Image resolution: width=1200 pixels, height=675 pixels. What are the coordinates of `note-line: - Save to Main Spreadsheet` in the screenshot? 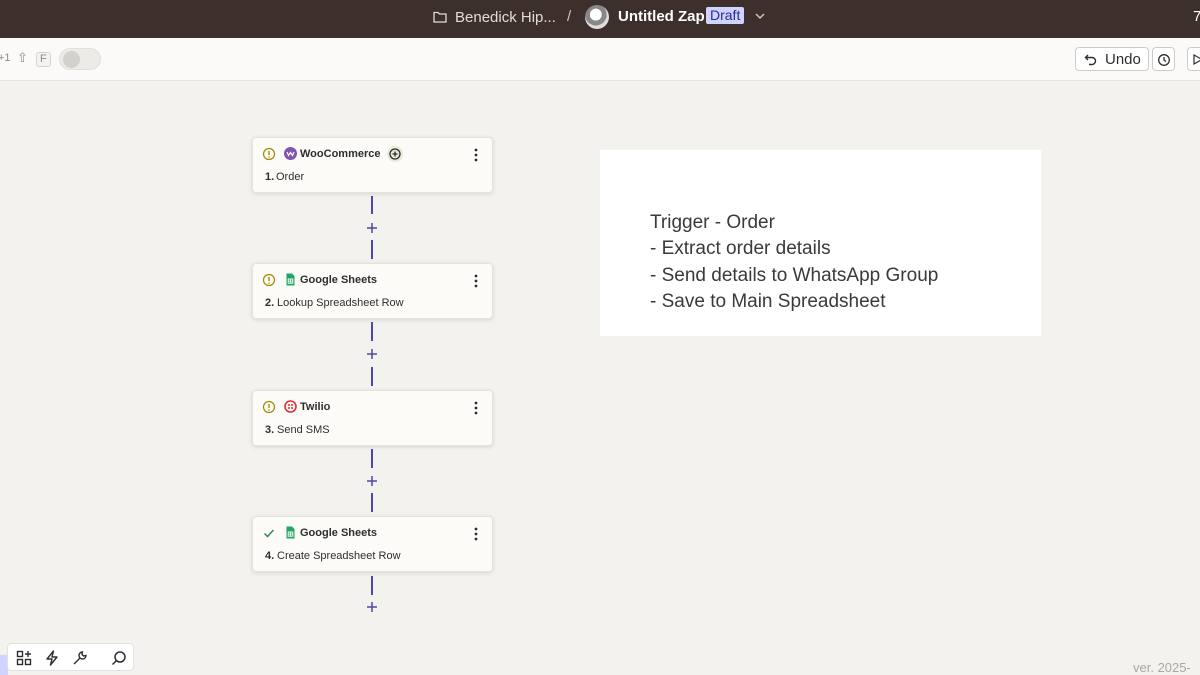 It's located at (768, 301).